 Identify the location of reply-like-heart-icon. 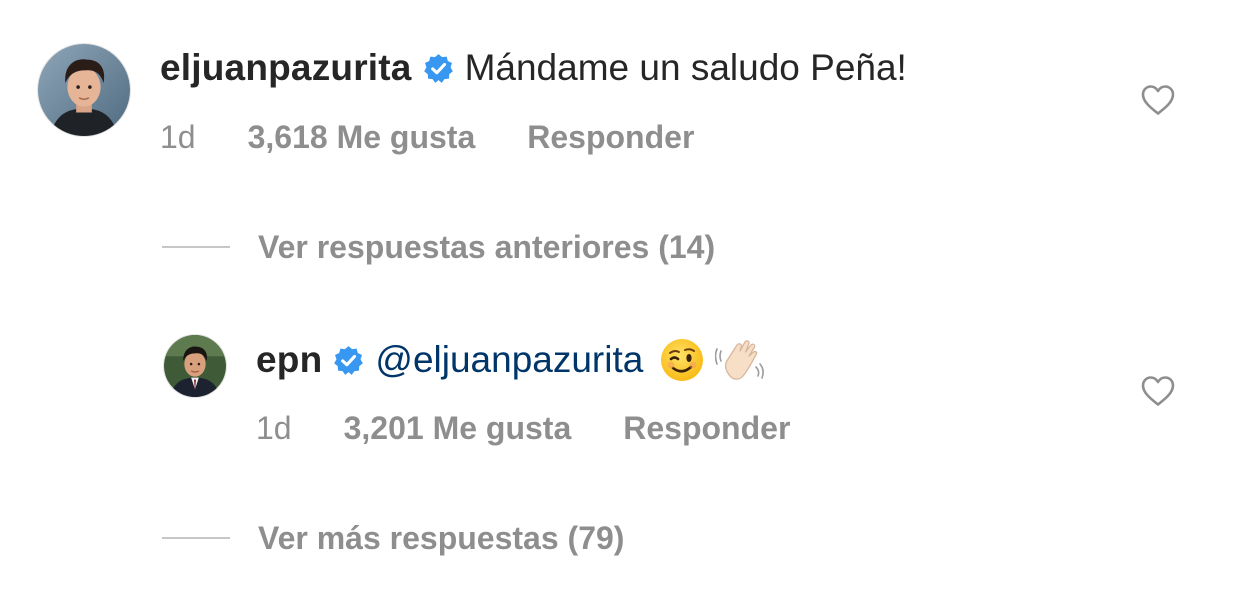
(1158, 391).